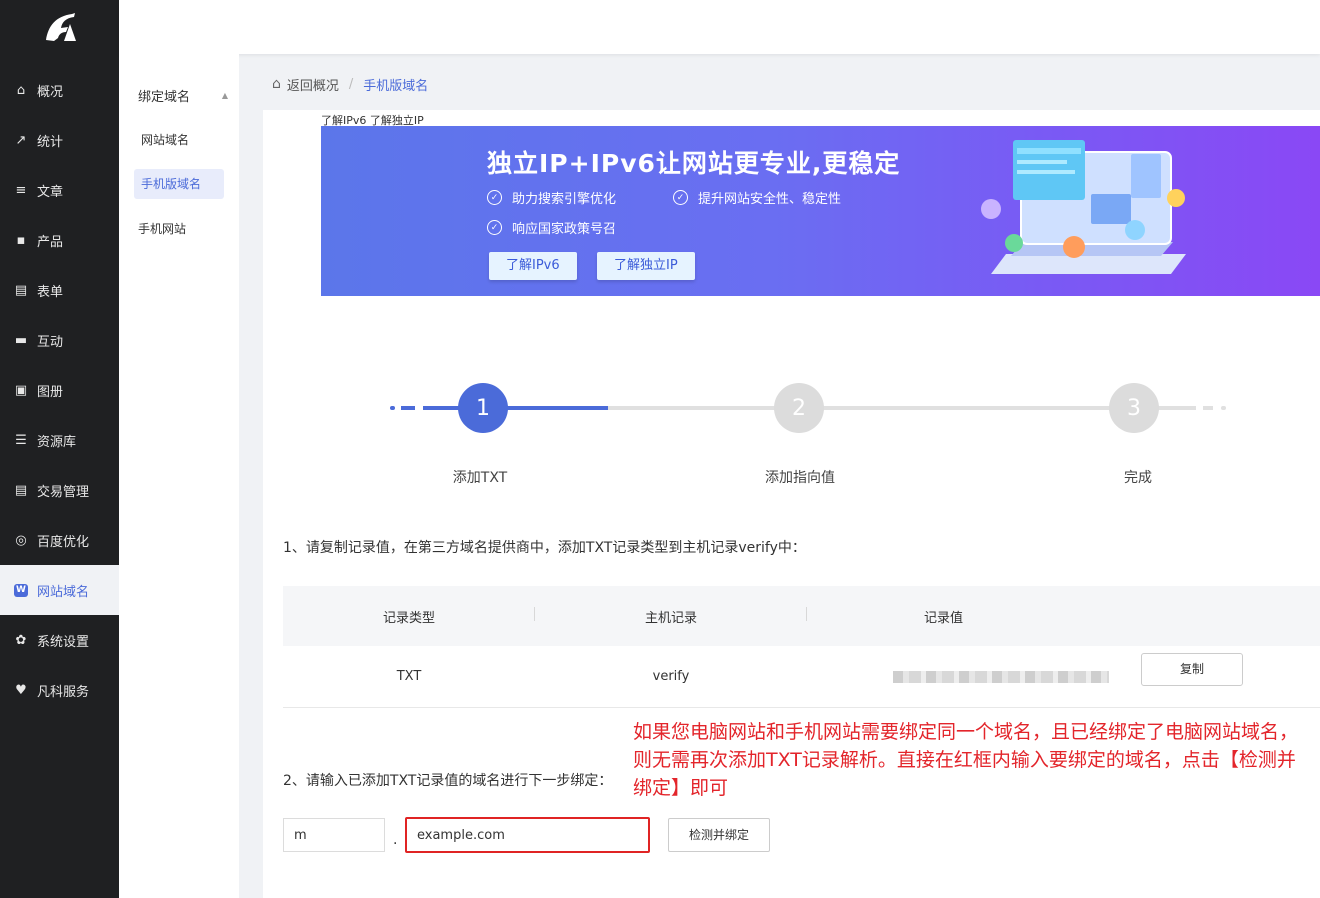 The image size is (1320, 898). What do you see at coordinates (21, 640) in the screenshot?
I see `gear-icon: ✿` at bounding box center [21, 640].